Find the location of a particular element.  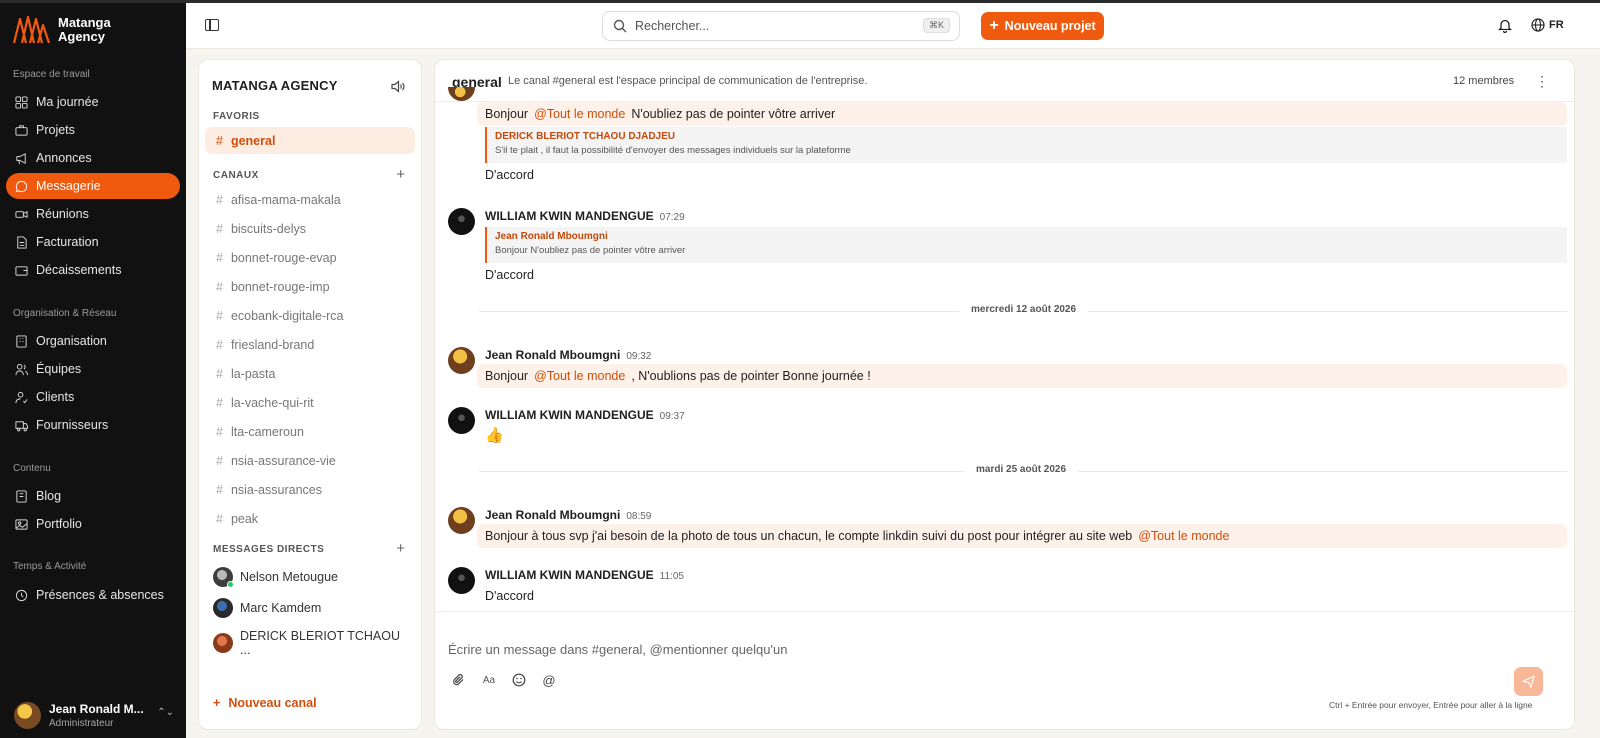

nav-clients: Clients is located at coordinates (93, 397).